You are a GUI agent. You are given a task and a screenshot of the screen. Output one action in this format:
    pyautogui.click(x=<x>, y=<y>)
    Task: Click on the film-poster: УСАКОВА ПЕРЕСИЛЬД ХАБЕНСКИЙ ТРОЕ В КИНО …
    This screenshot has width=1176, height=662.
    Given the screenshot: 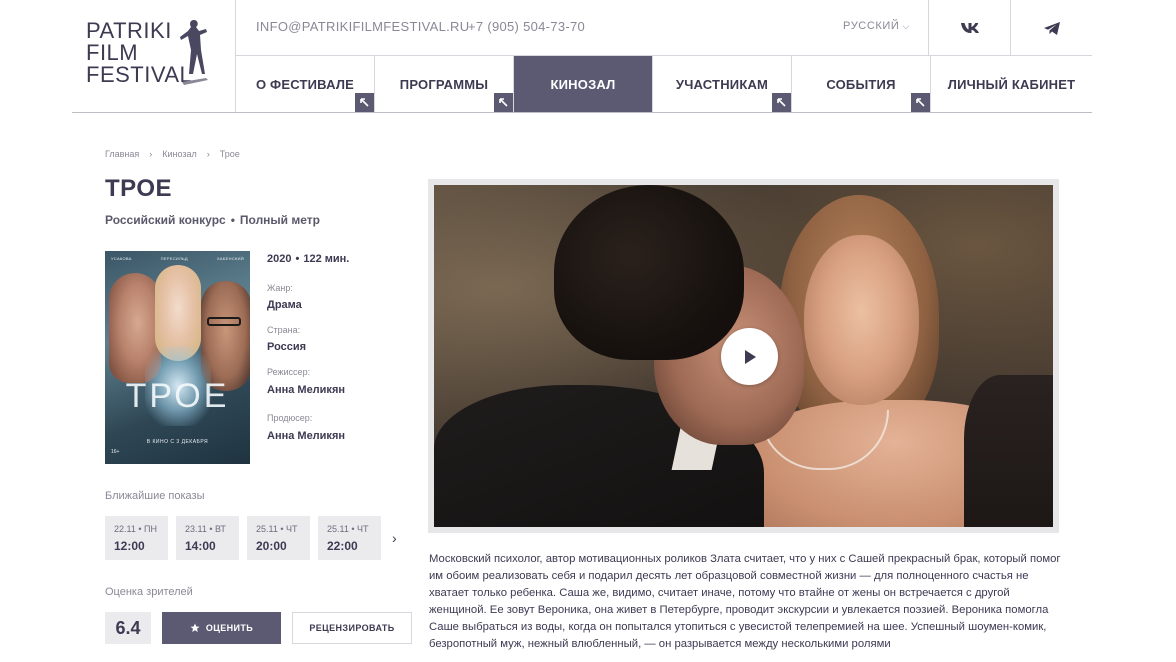 What is the action you would take?
    pyautogui.click(x=177, y=357)
    